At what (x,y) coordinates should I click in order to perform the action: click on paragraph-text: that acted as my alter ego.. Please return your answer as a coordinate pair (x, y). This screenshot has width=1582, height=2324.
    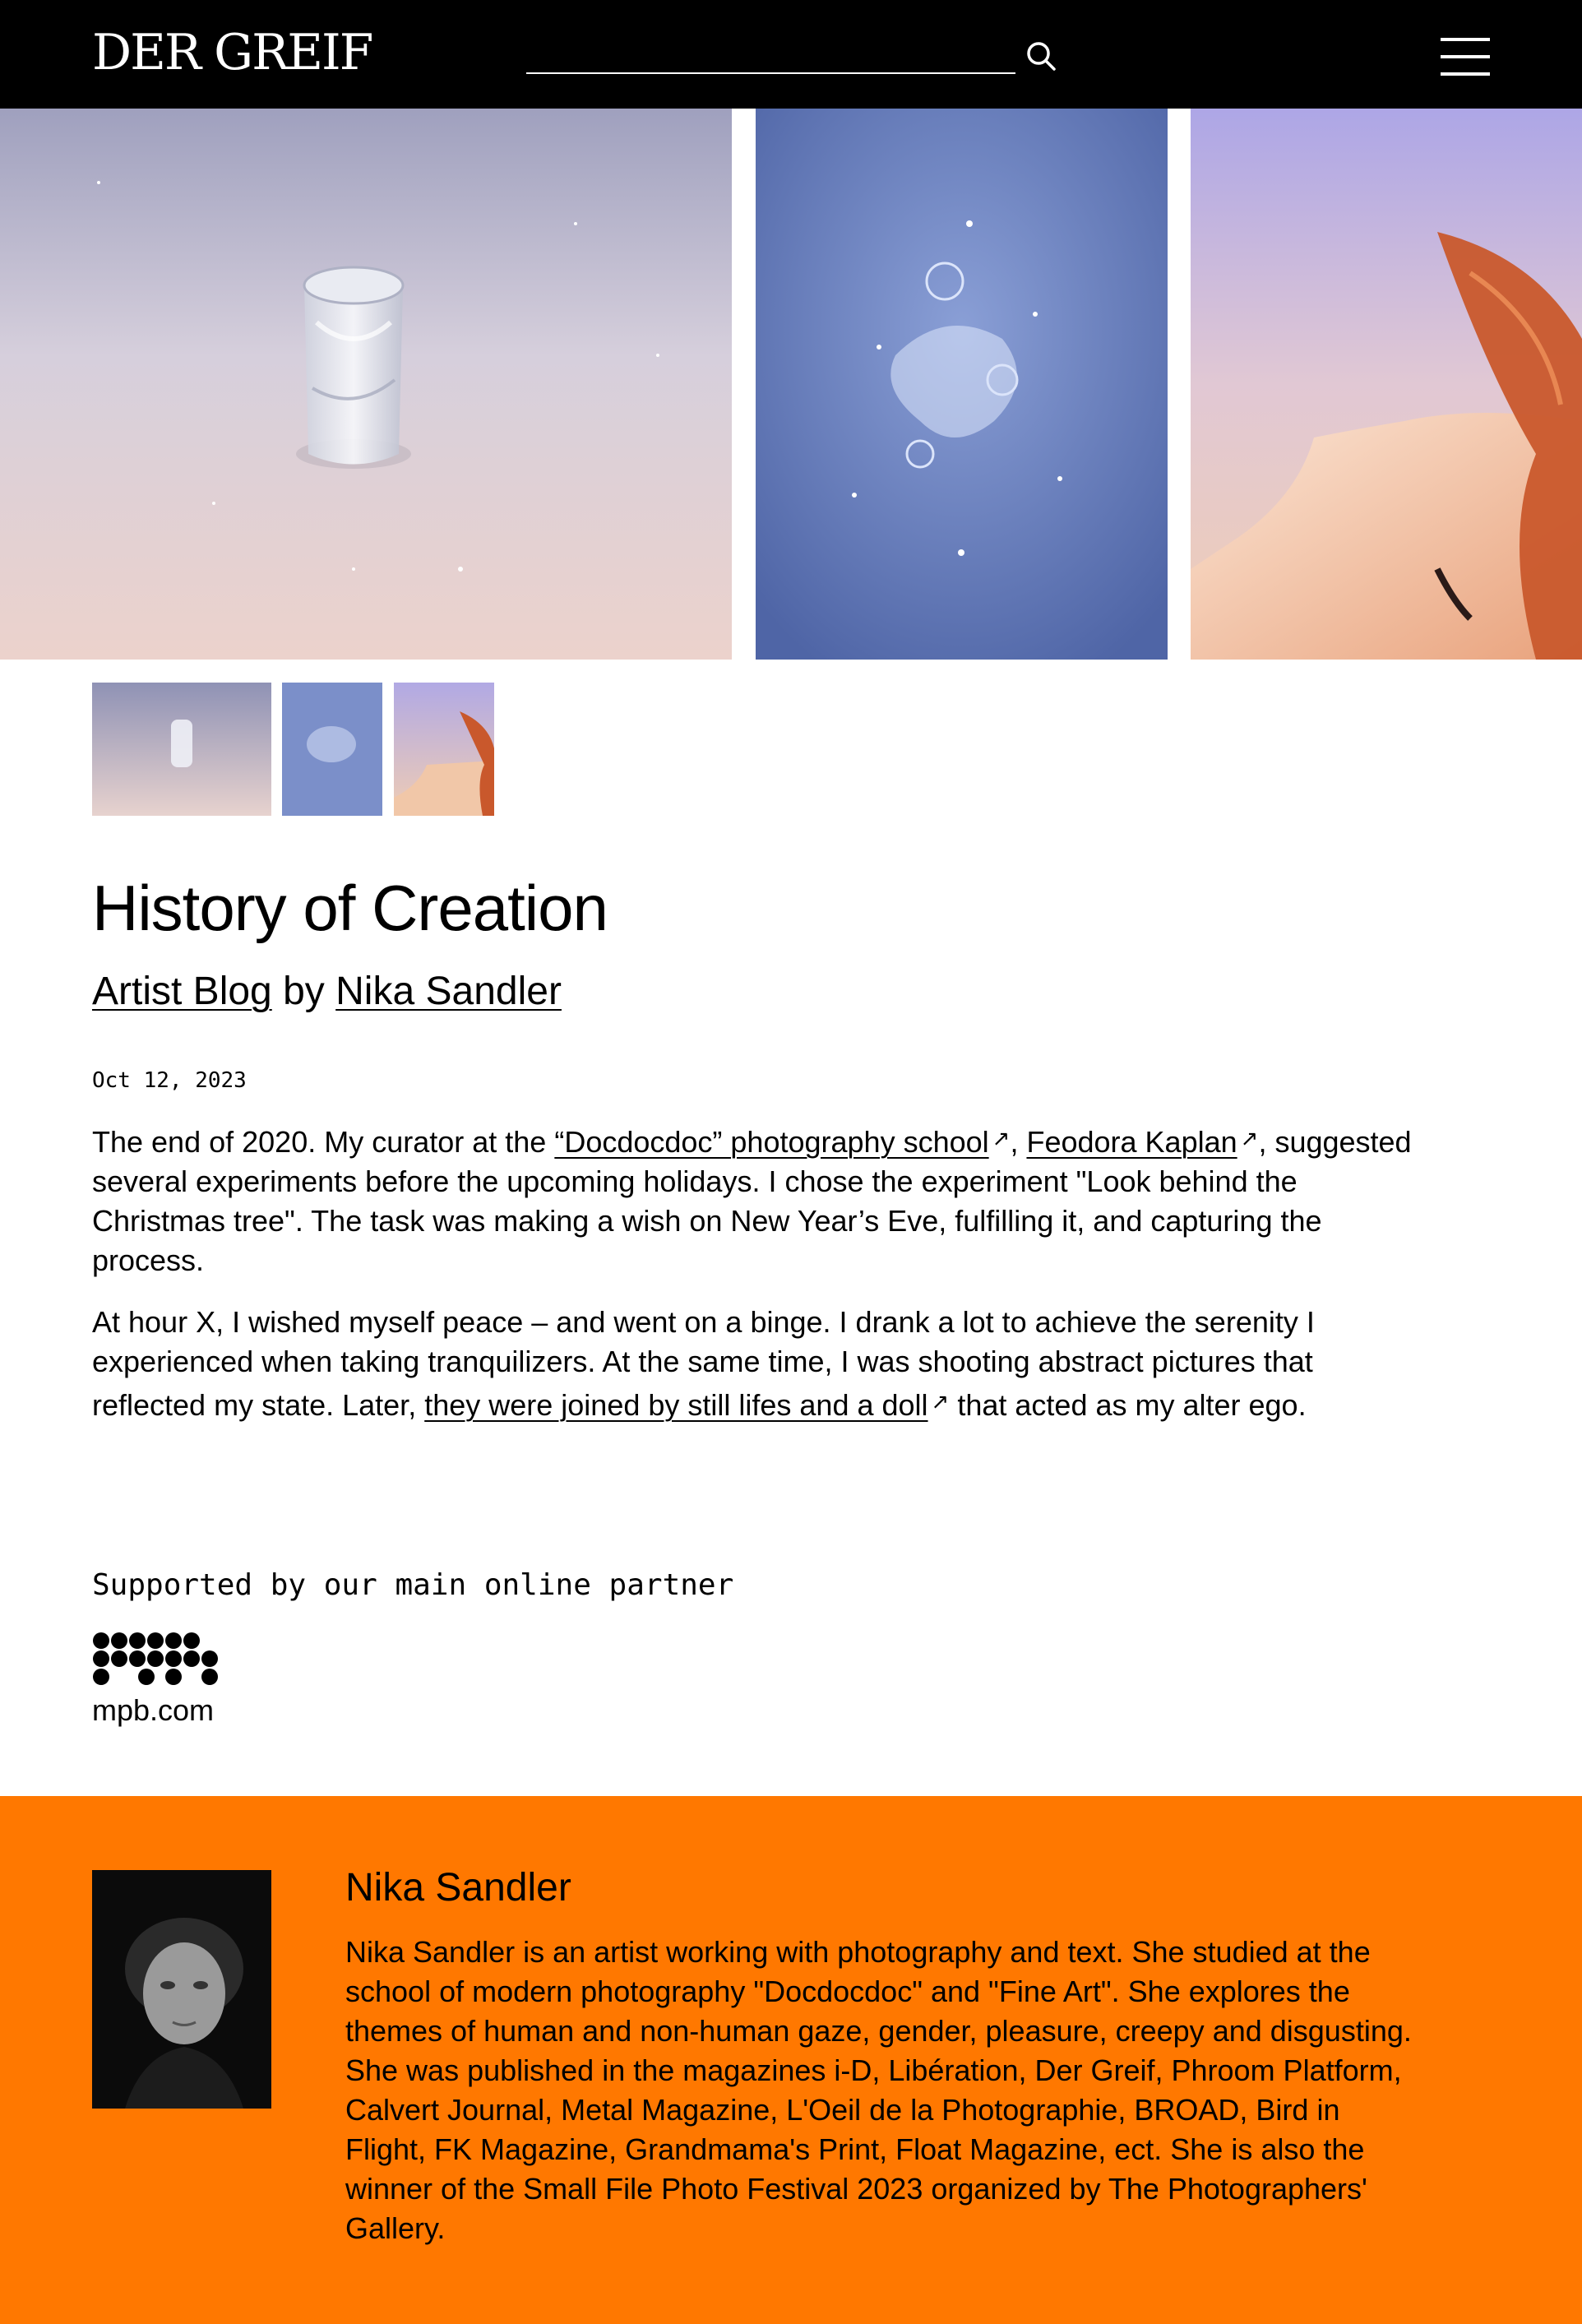
    Looking at the image, I should click on (1128, 1405).